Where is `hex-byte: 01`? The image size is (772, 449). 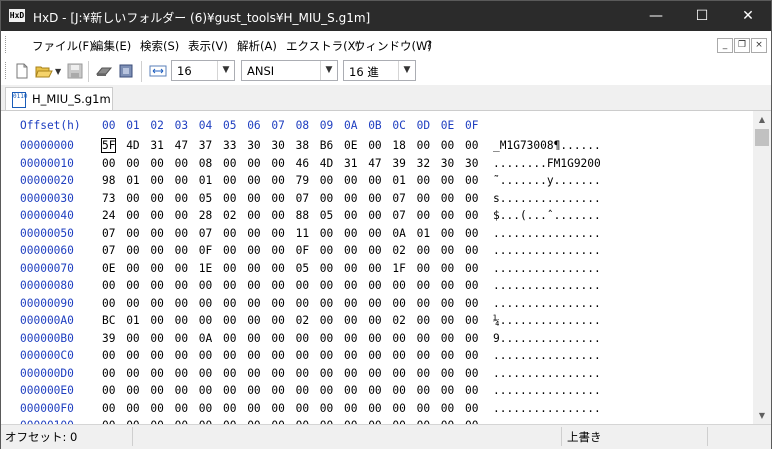 hex-byte: 01 is located at coordinates (205, 180).